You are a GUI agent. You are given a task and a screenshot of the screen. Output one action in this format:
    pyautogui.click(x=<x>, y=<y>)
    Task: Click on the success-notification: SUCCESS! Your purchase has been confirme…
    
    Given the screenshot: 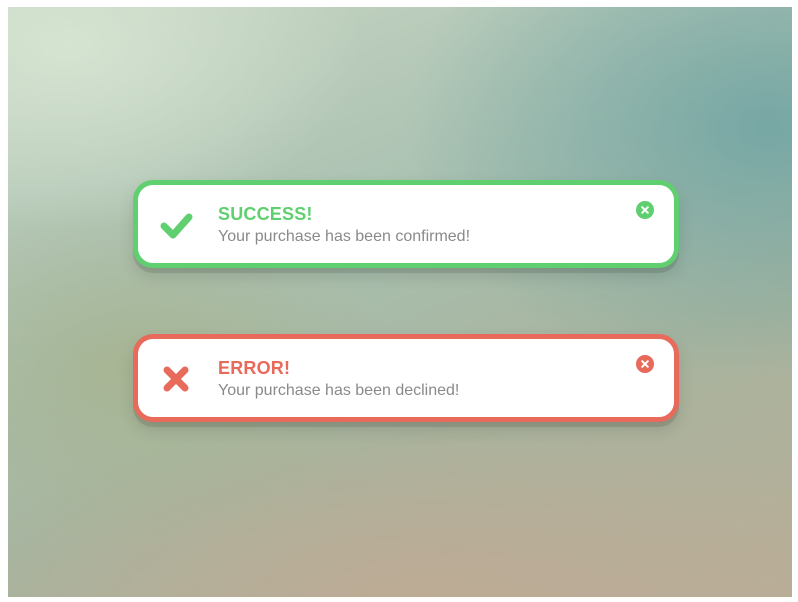 What is the action you would take?
    pyautogui.click(x=406, y=224)
    